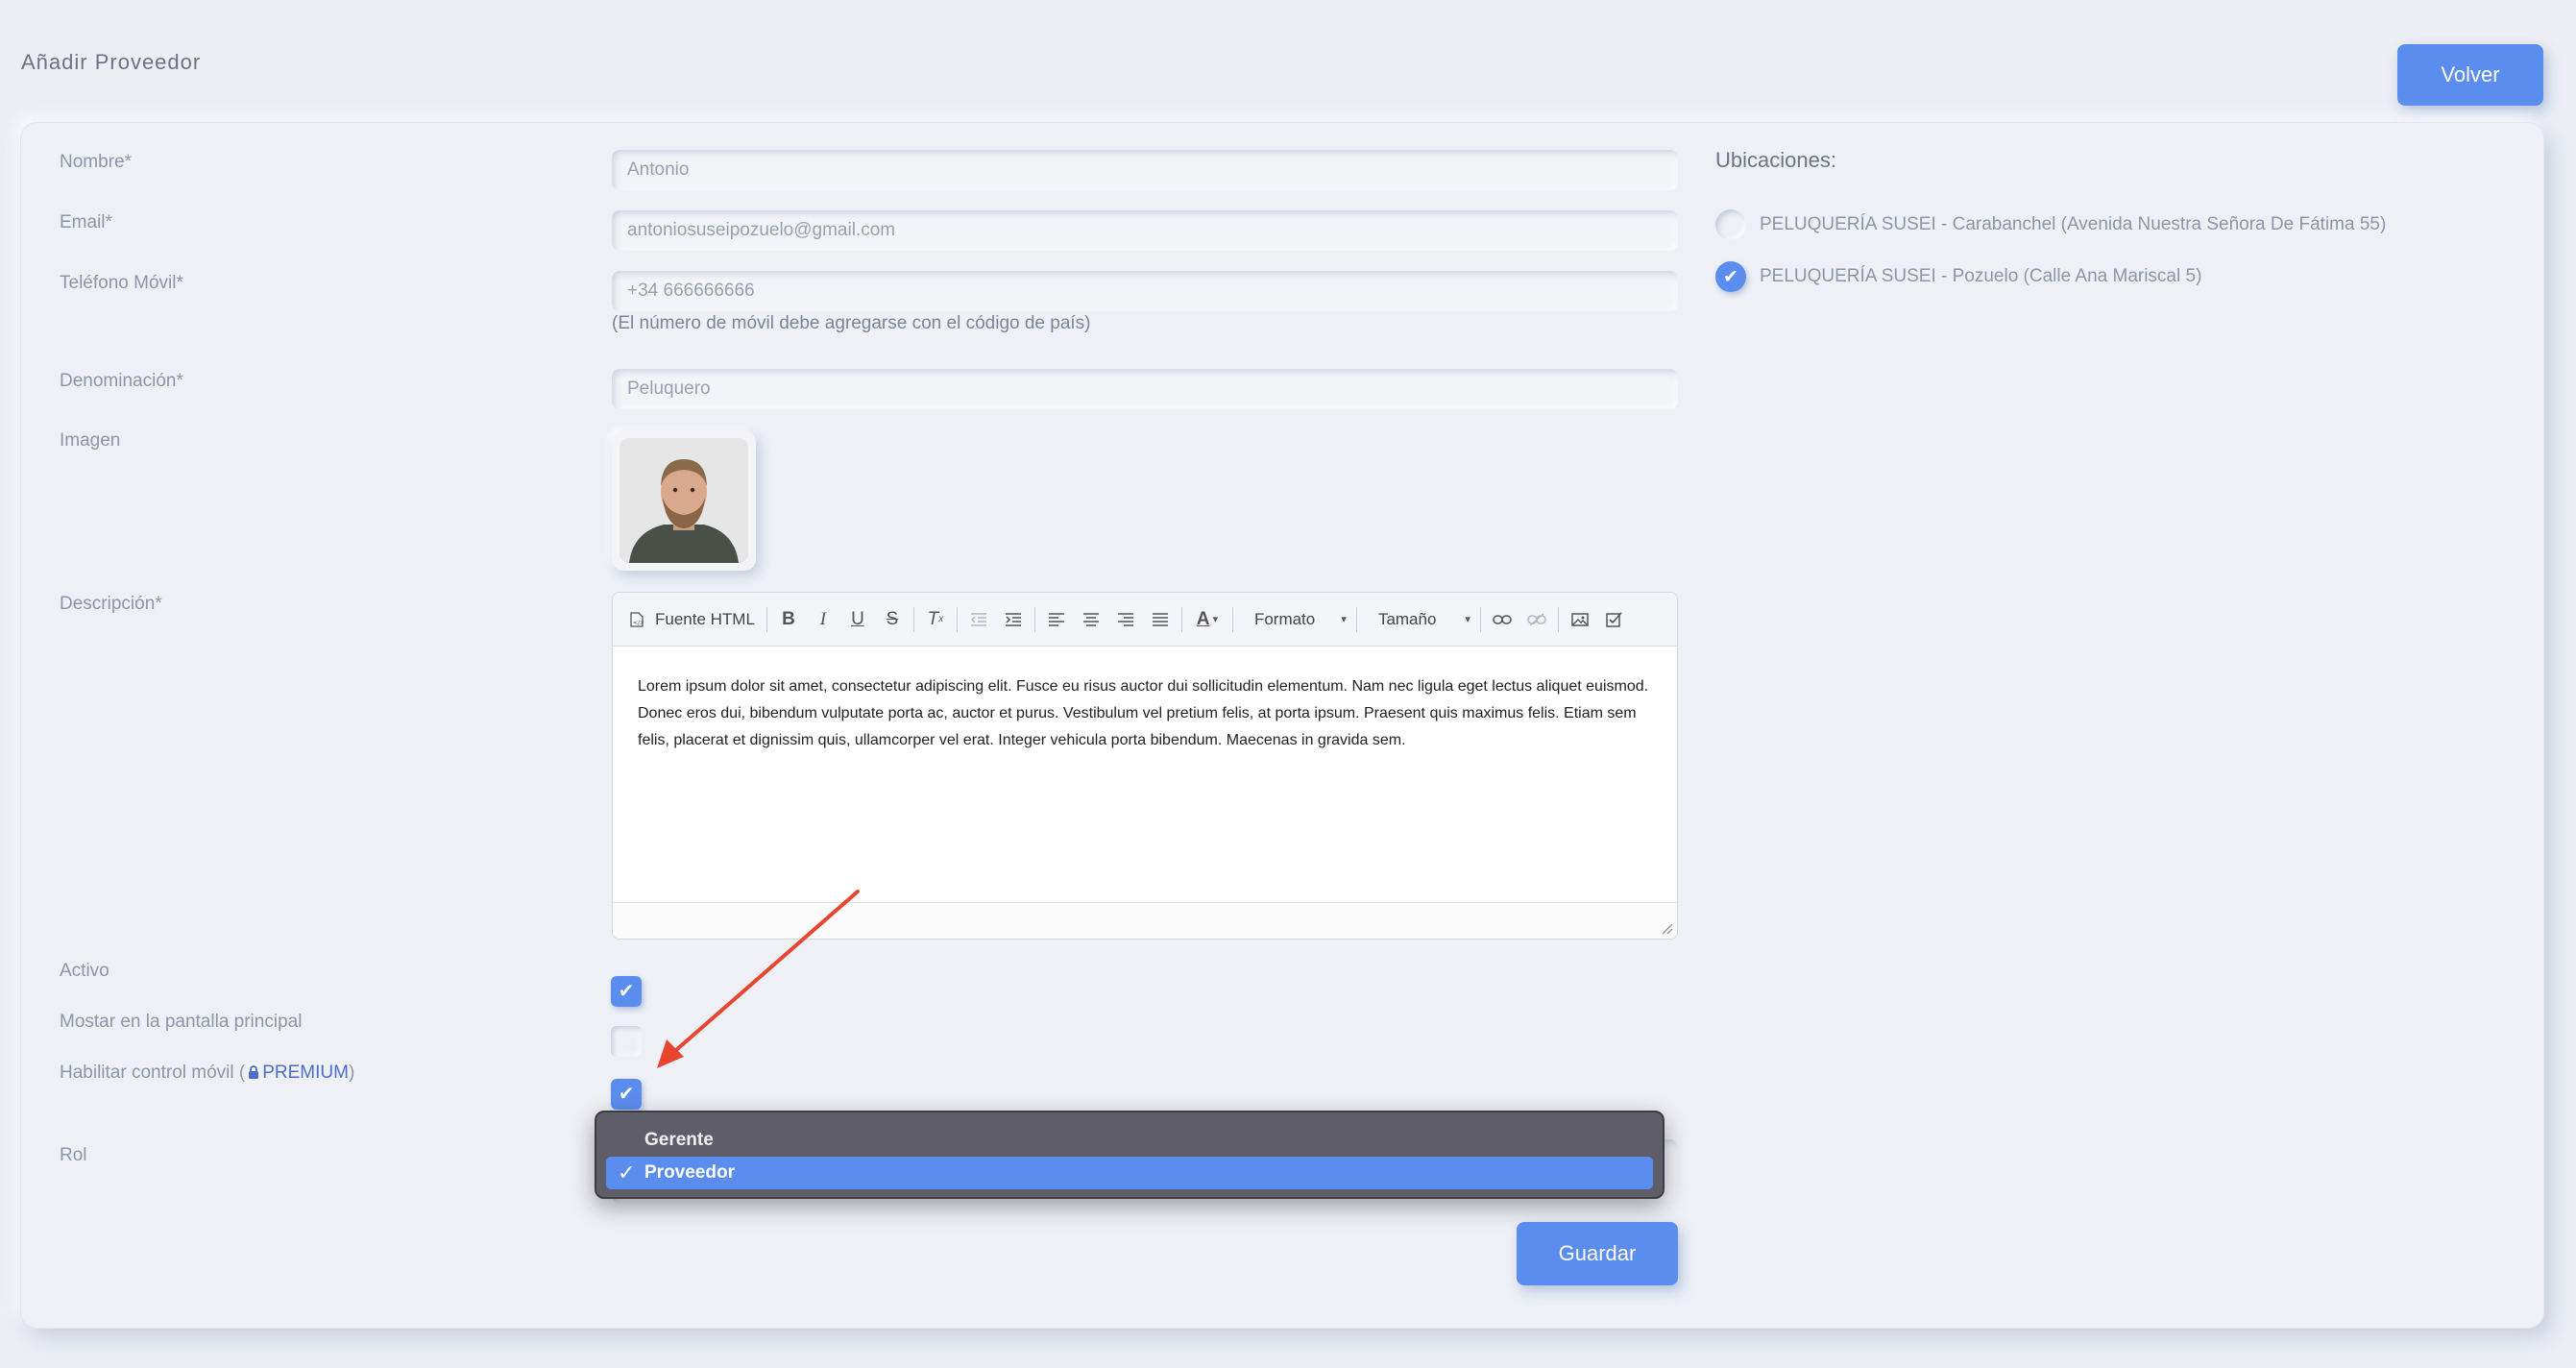  What do you see at coordinates (689, 1172) in the screenshot?
I see `option-label: Proveedor` at bounding box center [689, 1172].